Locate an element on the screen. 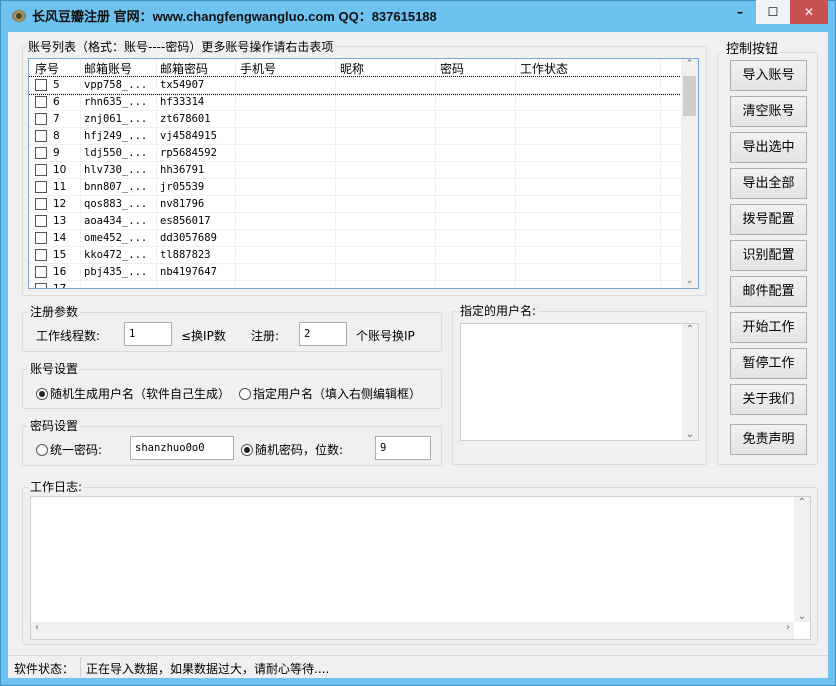  table-row: 17 is located at coordinates (355, 284).